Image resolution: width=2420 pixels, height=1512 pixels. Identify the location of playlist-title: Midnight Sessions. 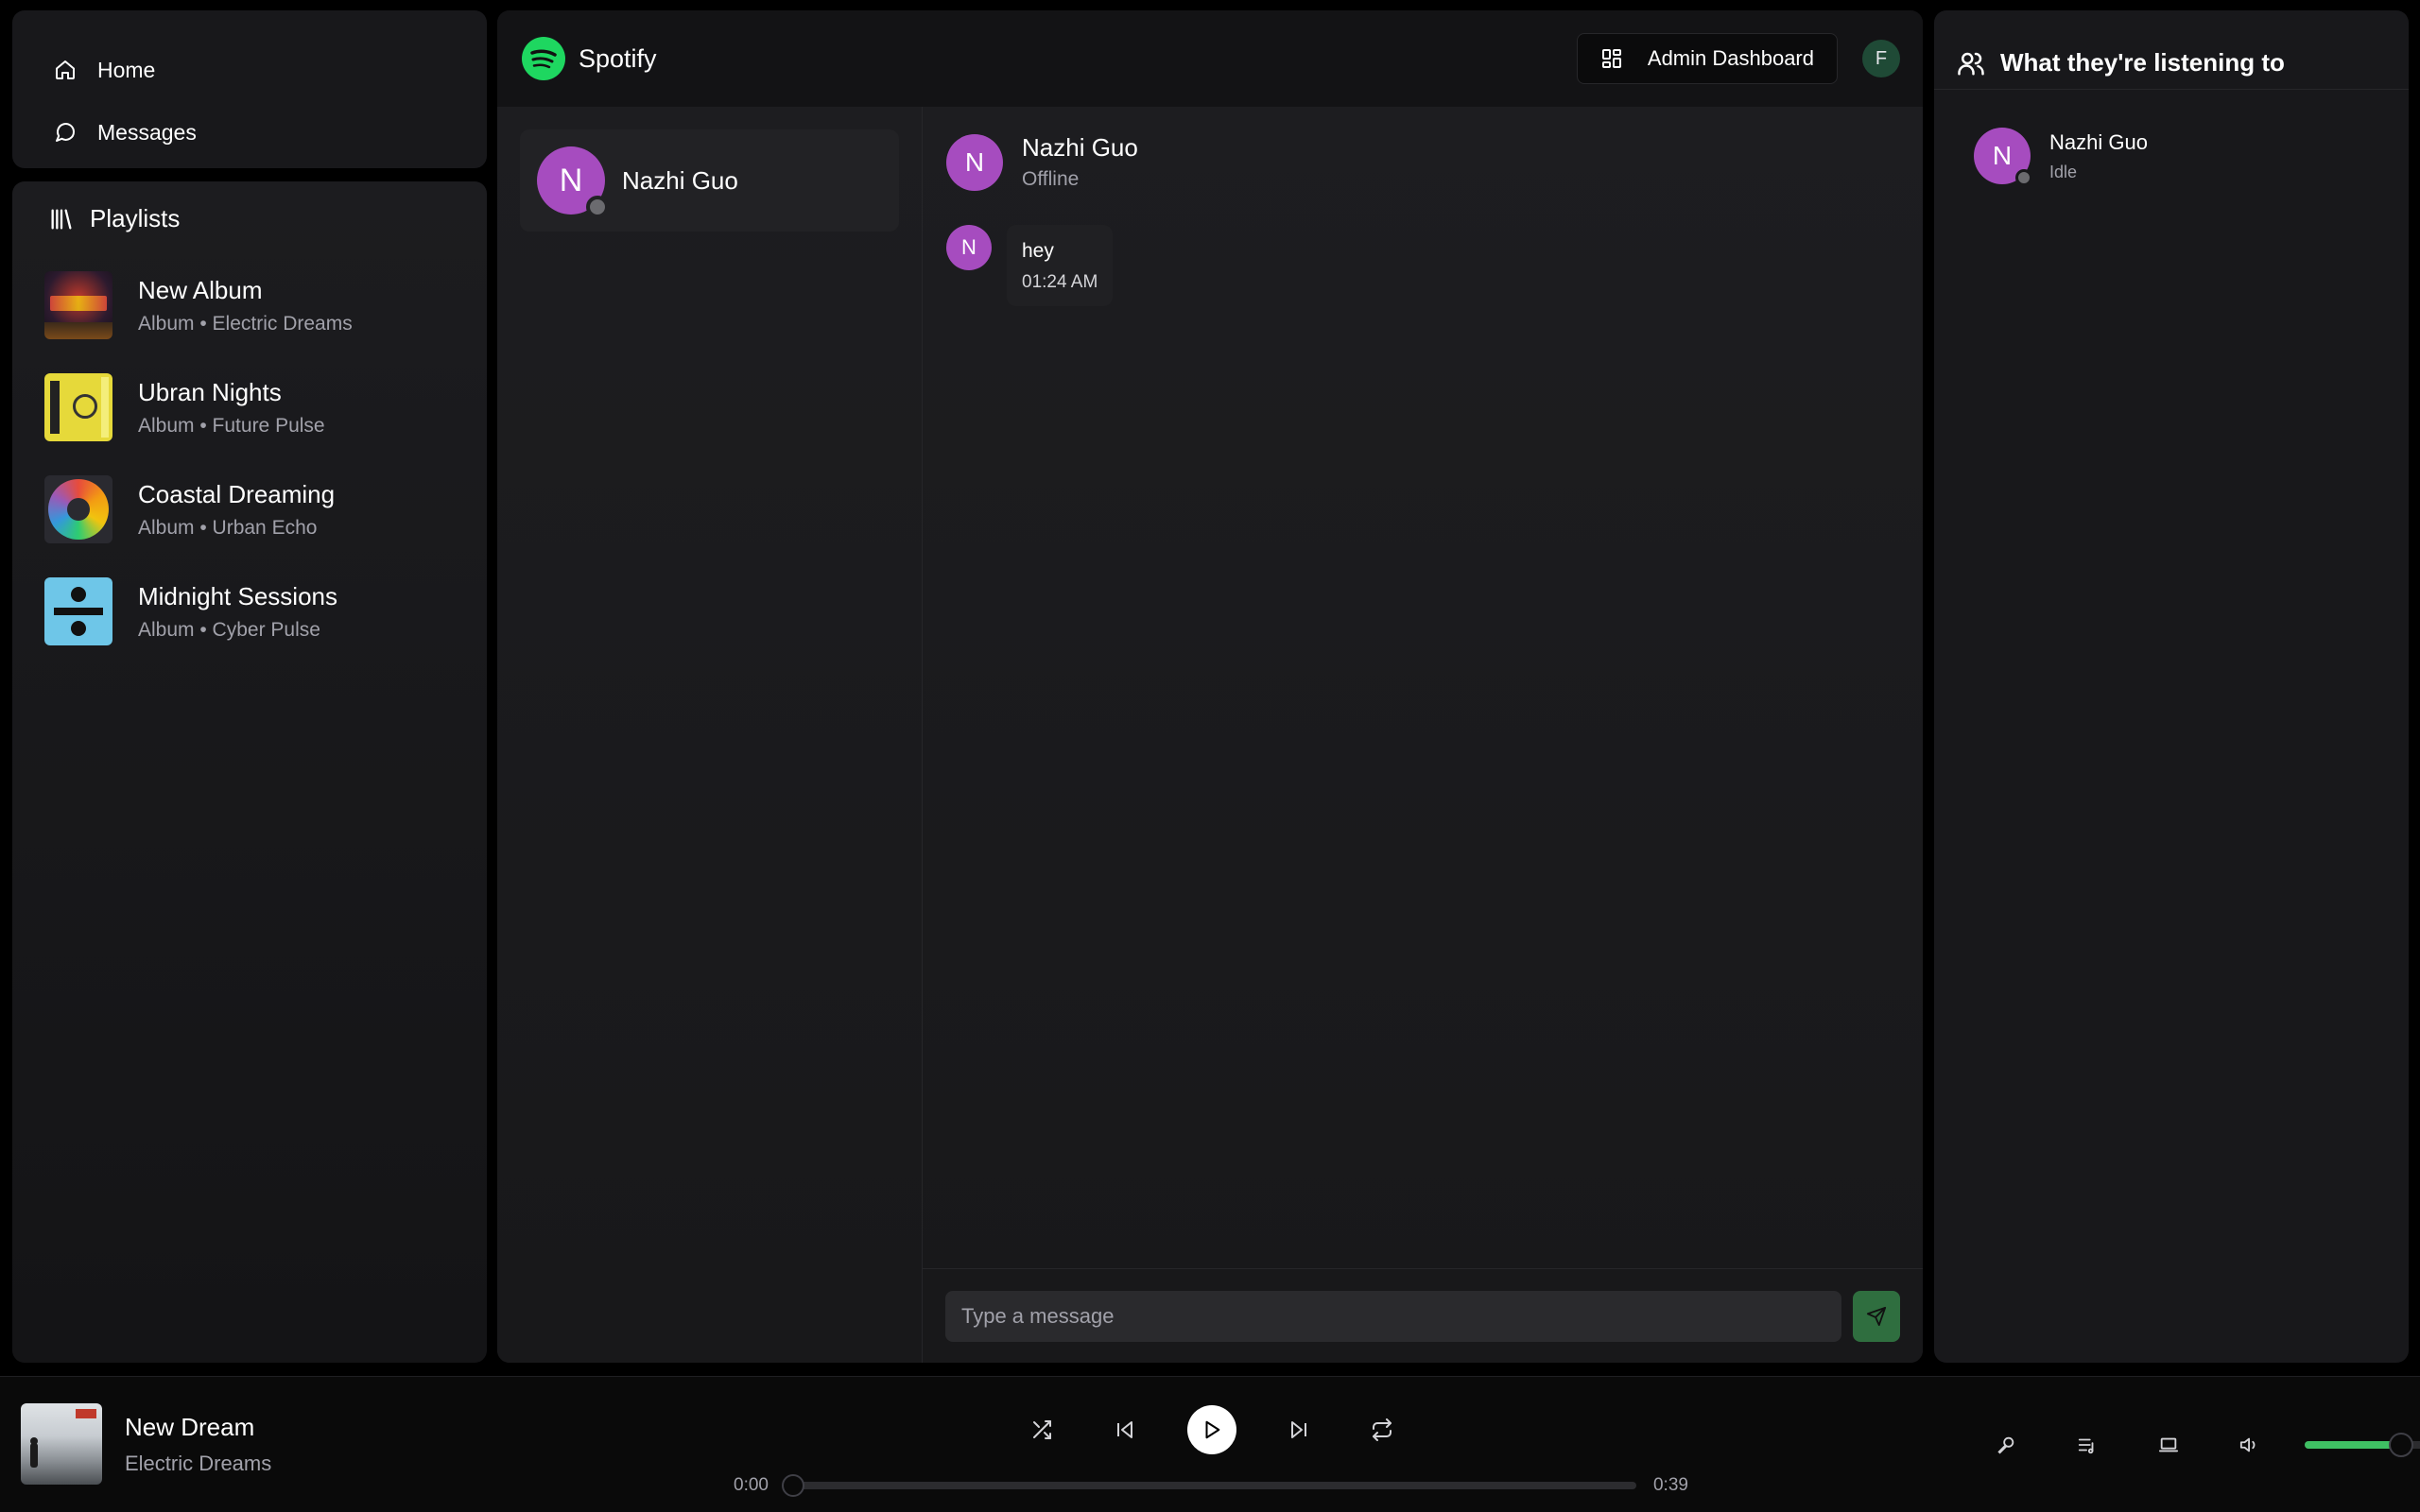
(237, 595).